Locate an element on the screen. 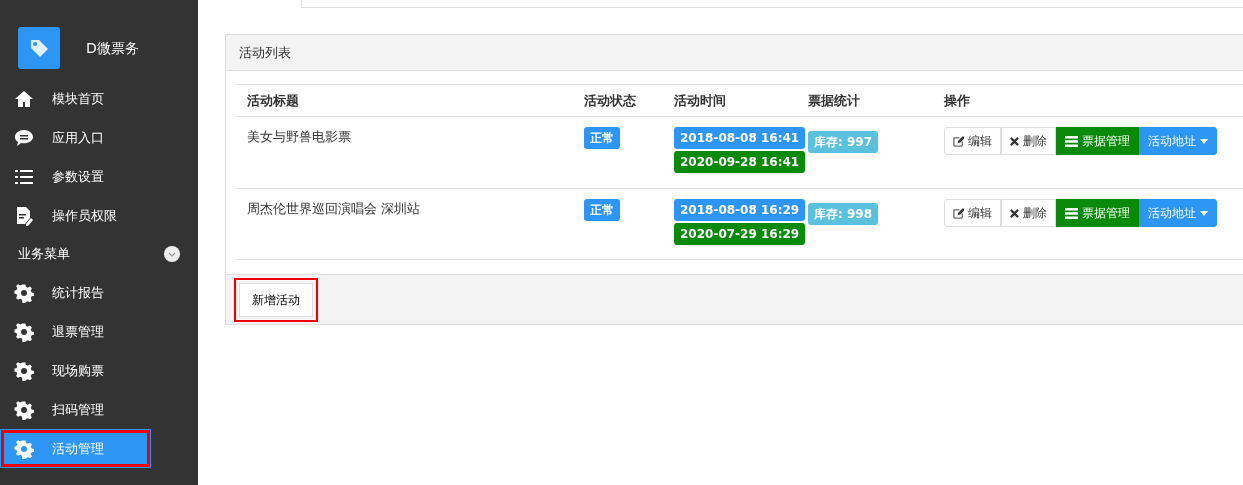 This screenshot has height=485, width=1243. panel-title: 活动列表 is located at coordinates (265, 52).